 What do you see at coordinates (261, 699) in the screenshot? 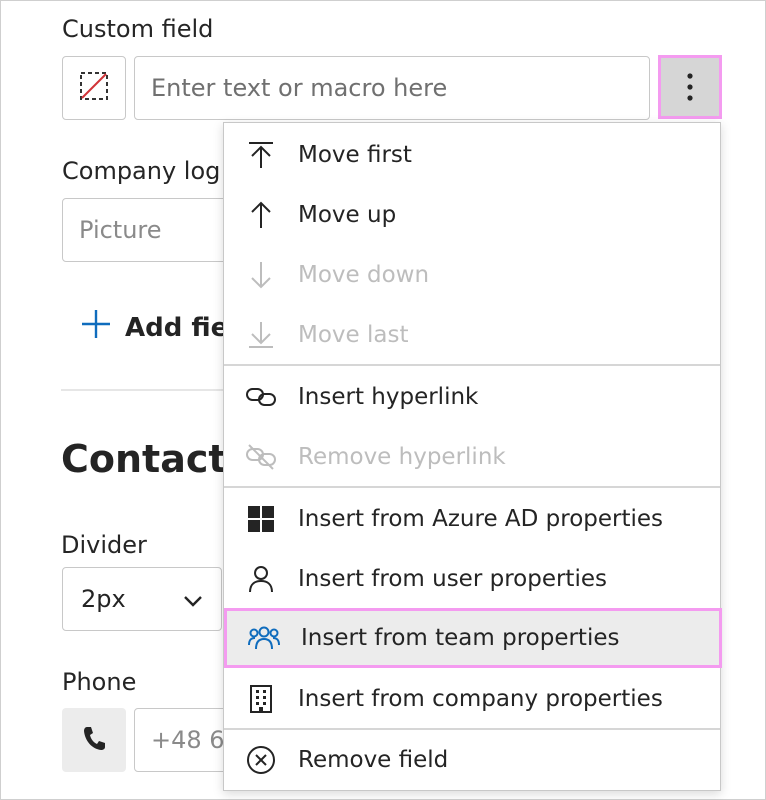
I see `building-icon` at bounding box center [261, 699].